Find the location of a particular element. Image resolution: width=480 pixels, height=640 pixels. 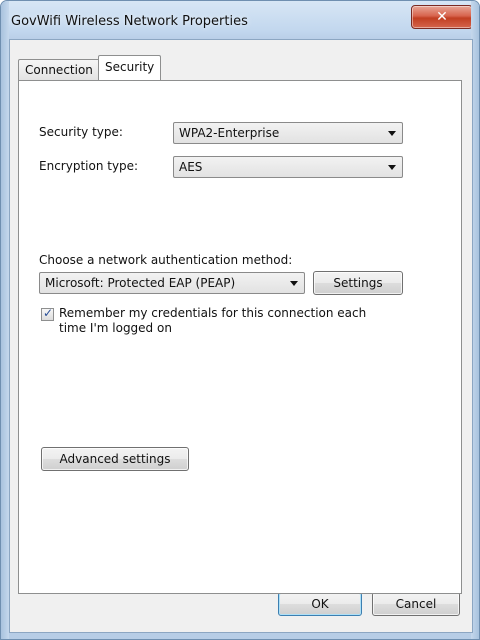

cancel-button: Cancel is located at coordinates (416, 604).